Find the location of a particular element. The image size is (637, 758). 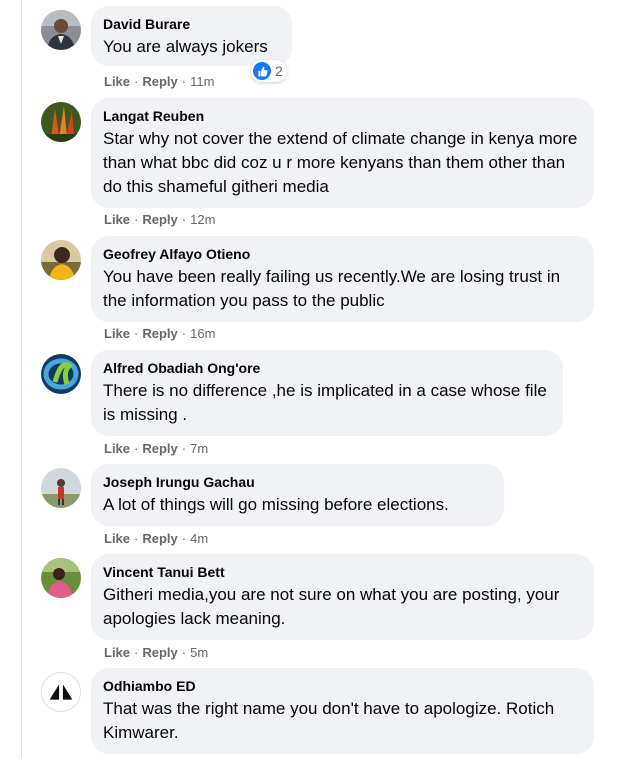

comment-author: Alfred Obadiah Ong'ore is located at coordinates (327, 368).